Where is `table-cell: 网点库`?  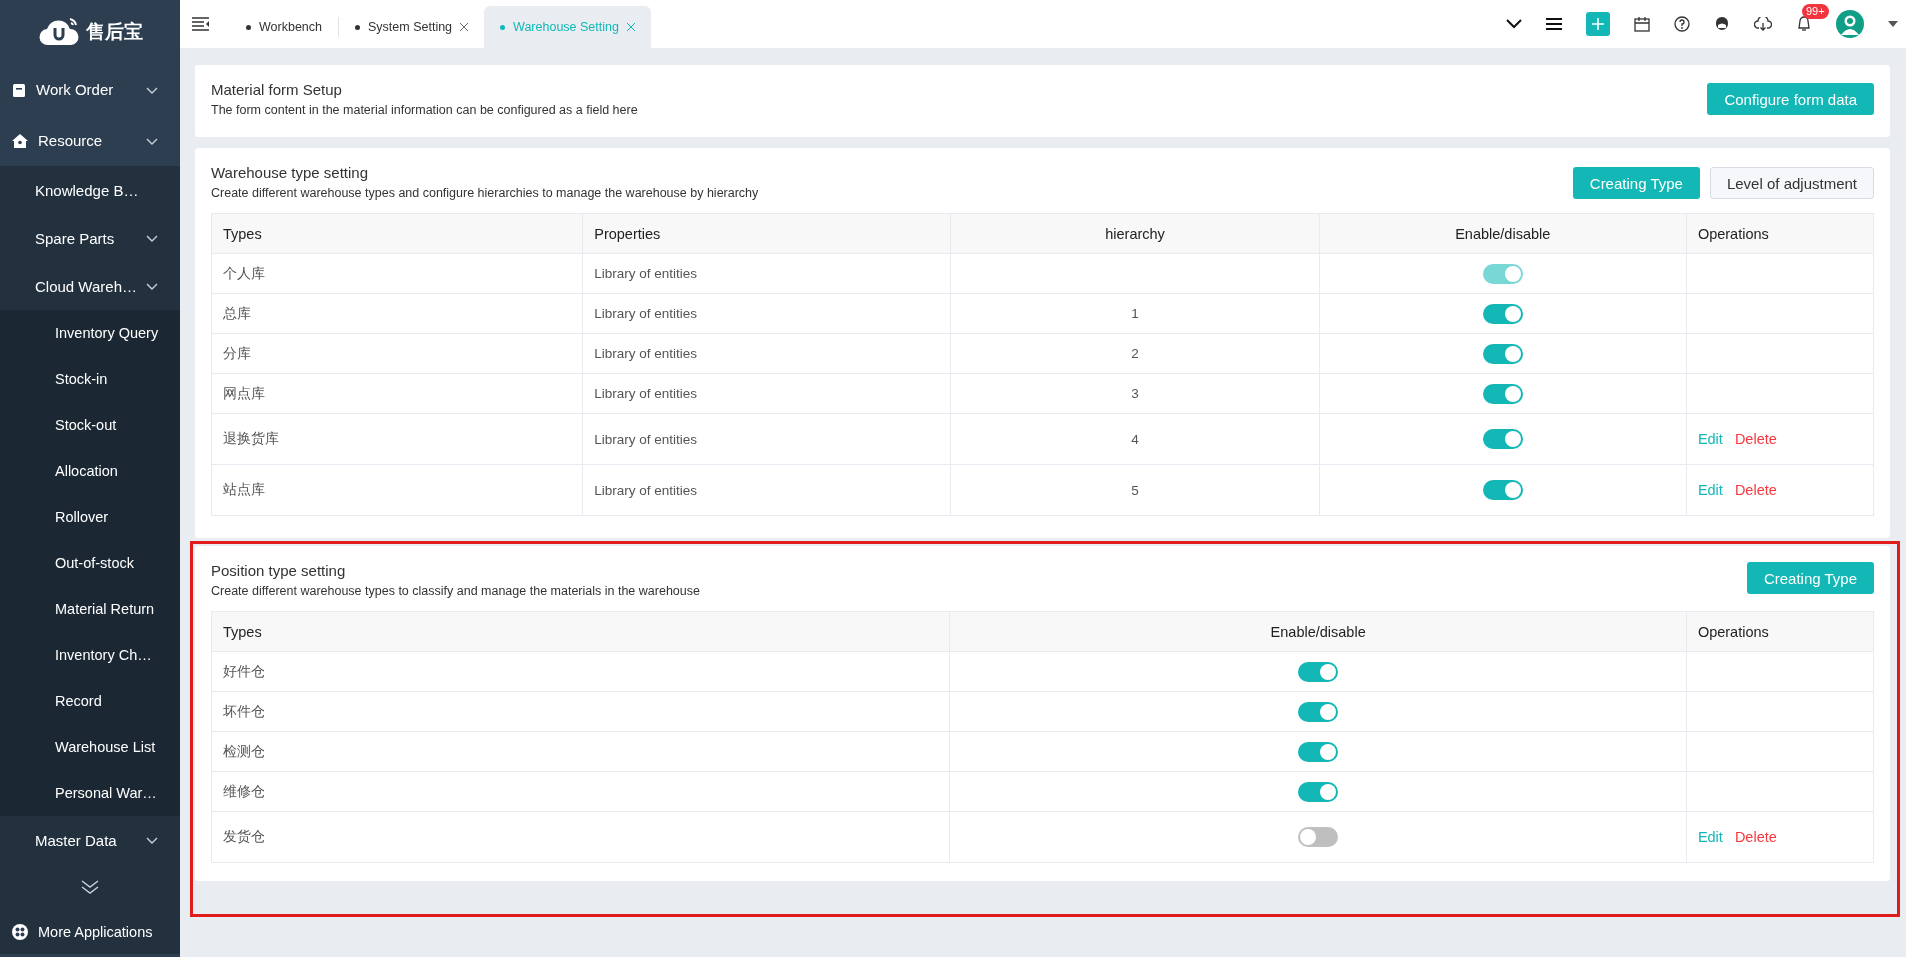
table-cell: 网点库 is located at coordinates (398, 394).